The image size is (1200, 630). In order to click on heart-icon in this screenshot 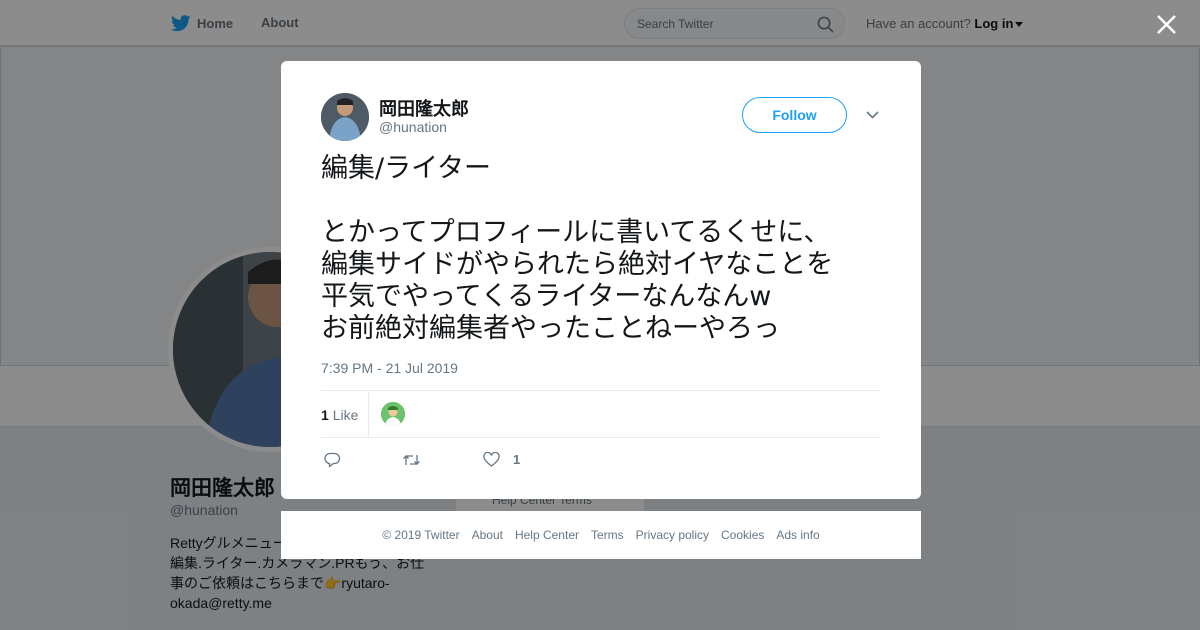, I will do `click(491, 459)`.